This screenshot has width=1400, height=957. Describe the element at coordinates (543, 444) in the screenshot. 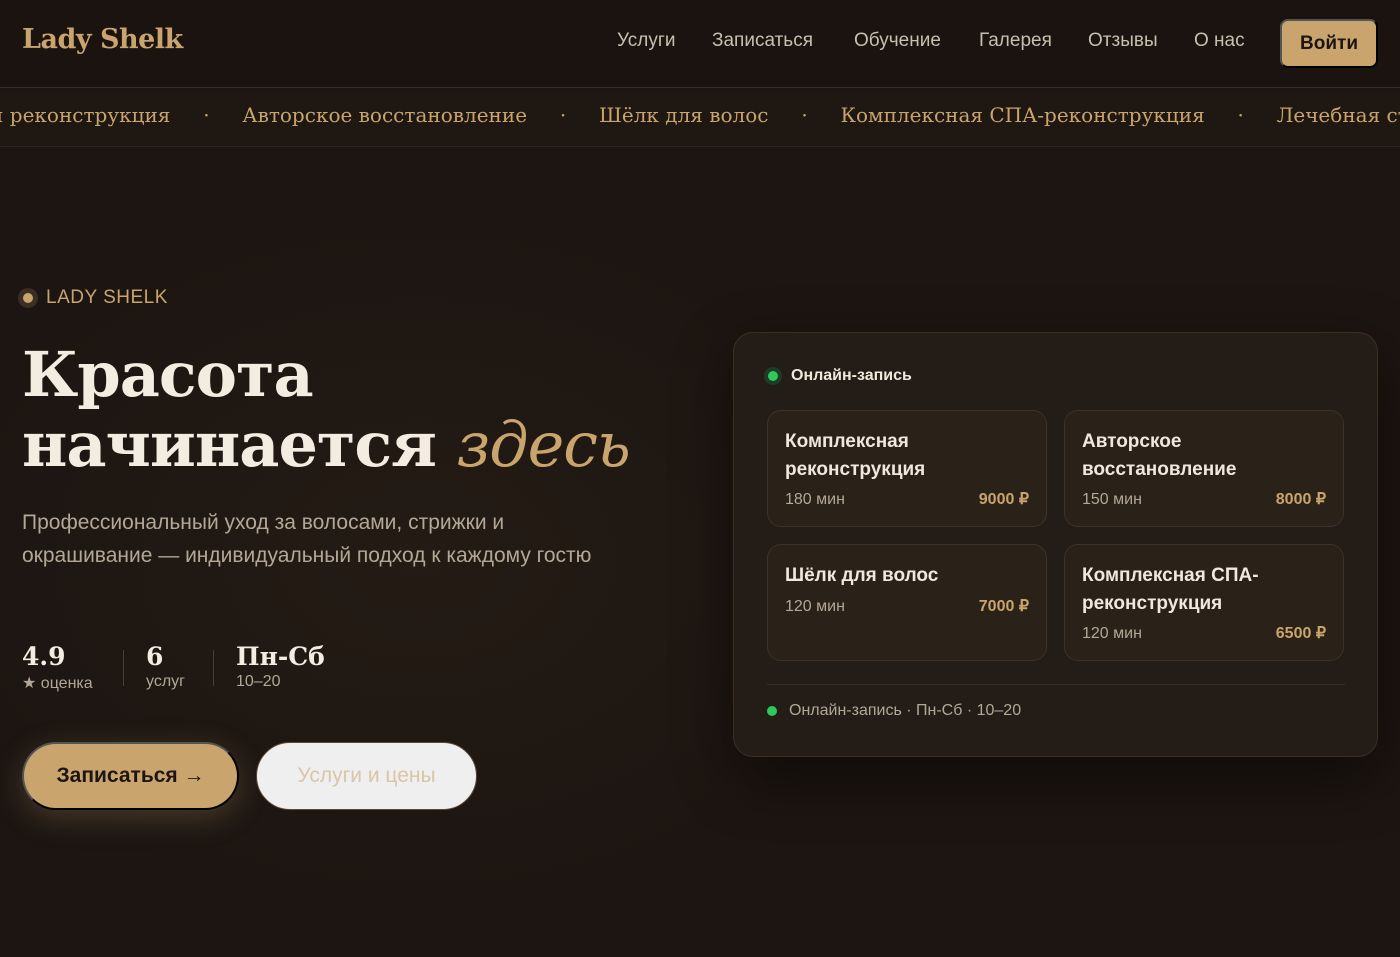

I see `headline-accent: здесь` at that location.